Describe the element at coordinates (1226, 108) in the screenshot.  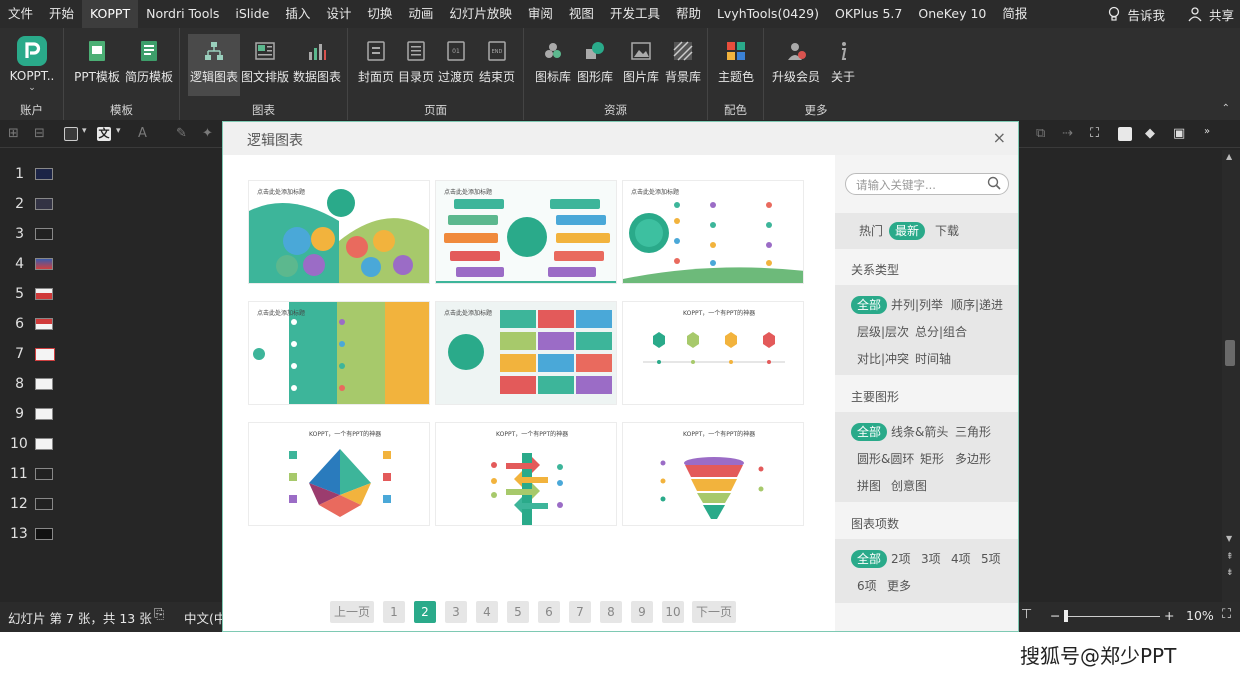
I see `collapse-ribbon-icon: ⌃` at that location.